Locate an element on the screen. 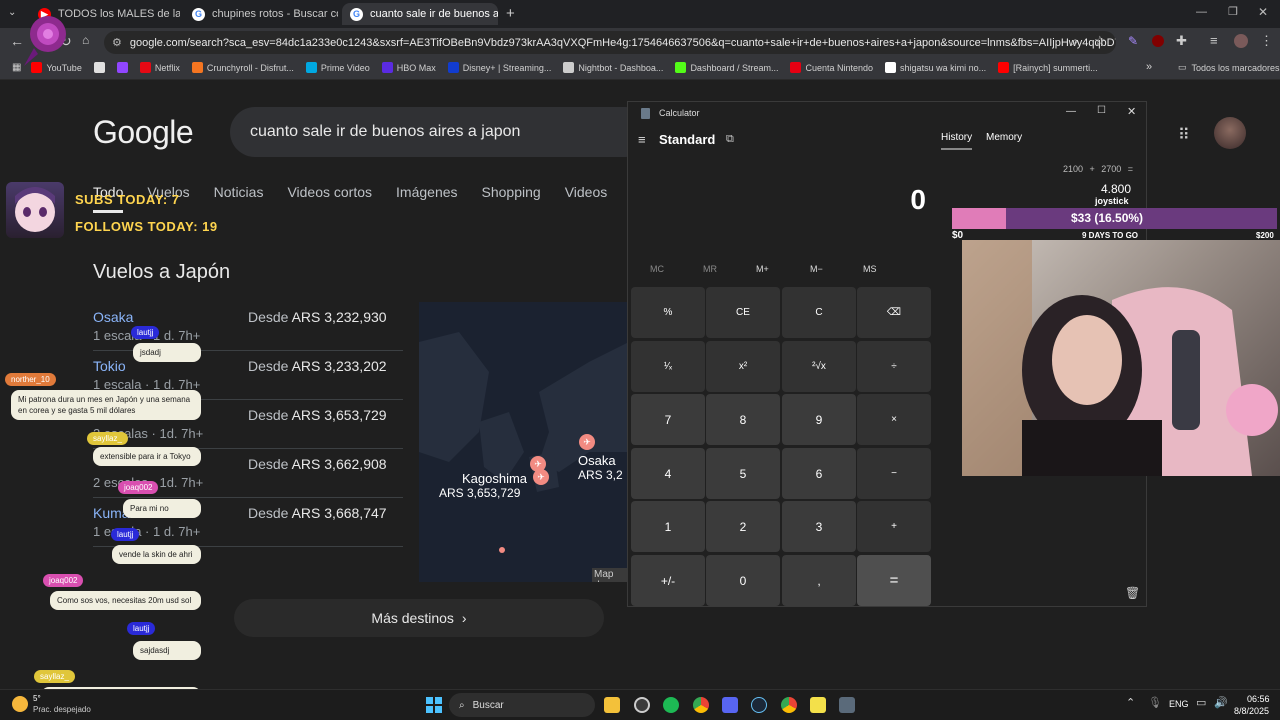 This screenshot has height=720, width=1280. calc-key: = is located at coordinates (894, 580).